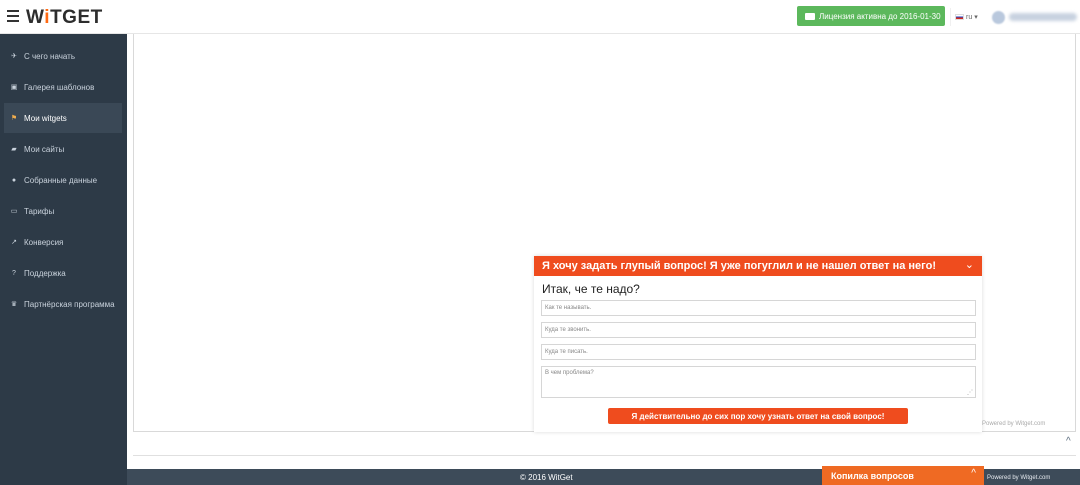 Image resolution: width=1080 pixels, height=485 pixels. Describe the element at coordinates (1013, 424) in the screenshot. I see `widget-powered-by: Powered by Witget.com` at that location.